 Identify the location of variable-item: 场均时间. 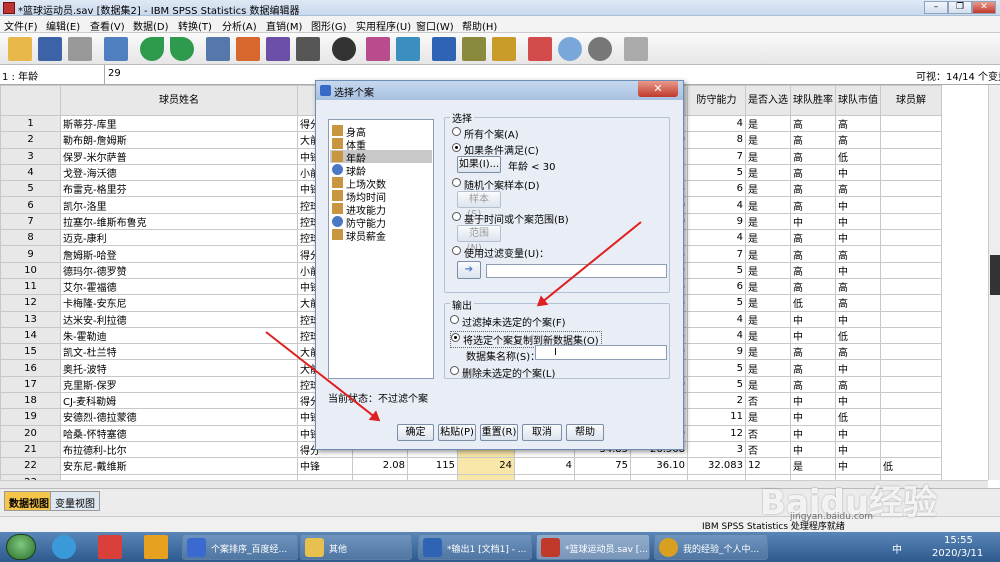
(359, 196).